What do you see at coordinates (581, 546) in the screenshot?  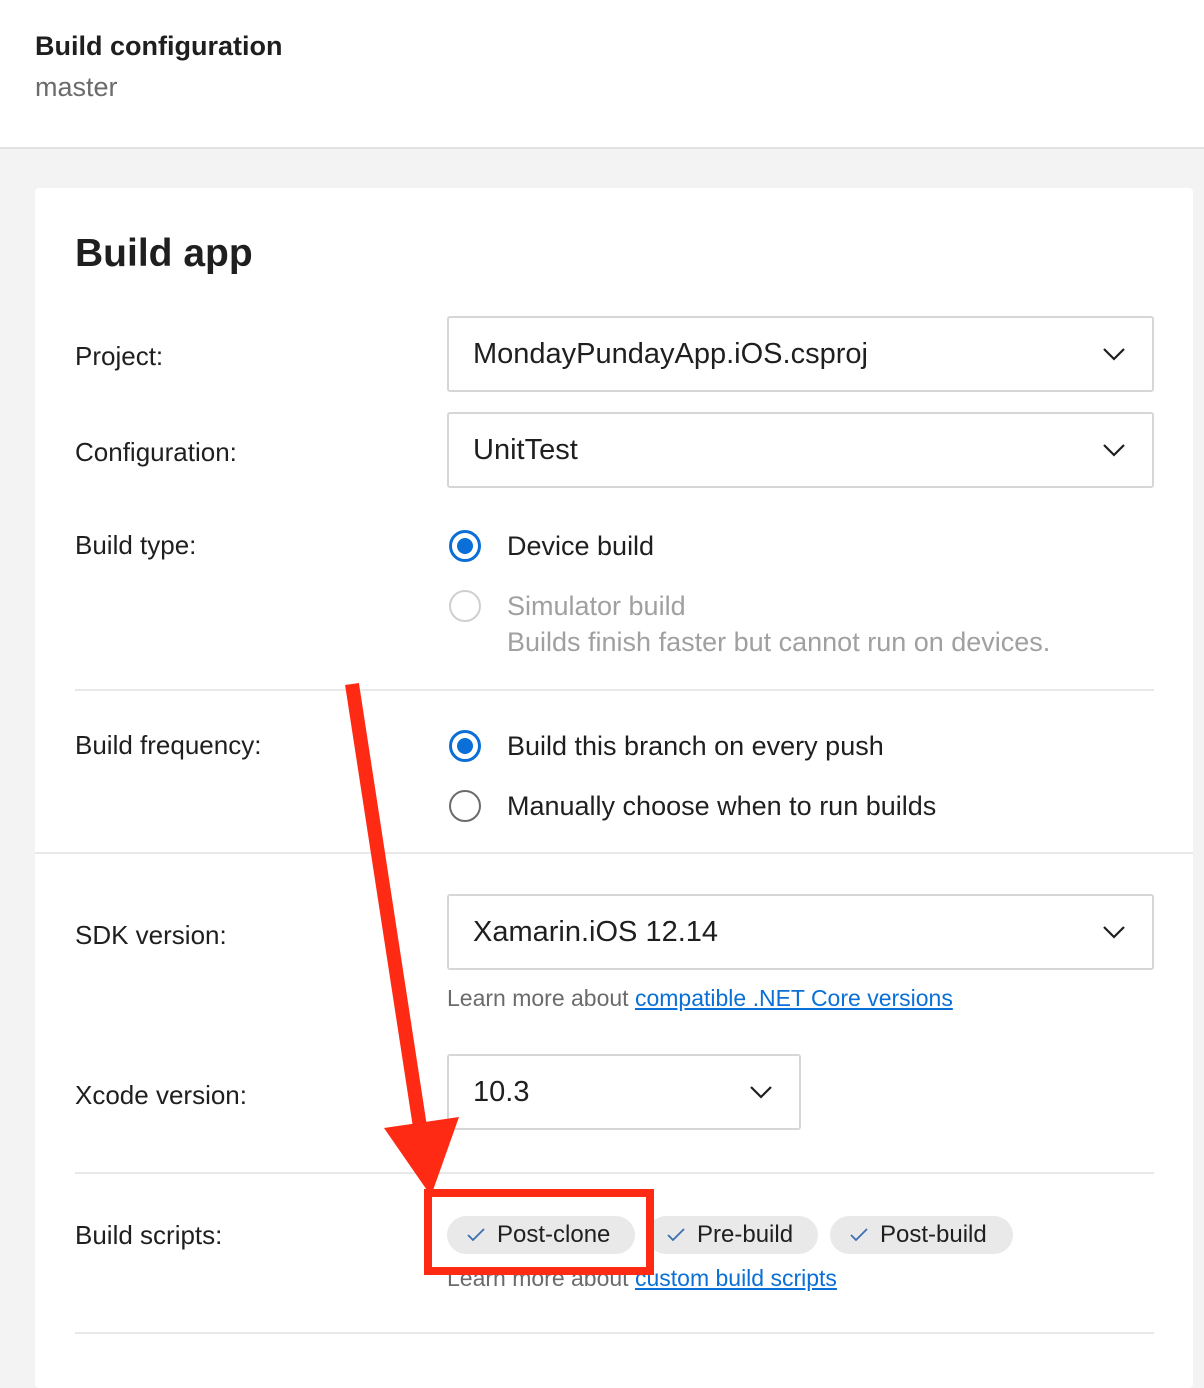 I see `radio-label: Device build` at bounding box center [581, 546].